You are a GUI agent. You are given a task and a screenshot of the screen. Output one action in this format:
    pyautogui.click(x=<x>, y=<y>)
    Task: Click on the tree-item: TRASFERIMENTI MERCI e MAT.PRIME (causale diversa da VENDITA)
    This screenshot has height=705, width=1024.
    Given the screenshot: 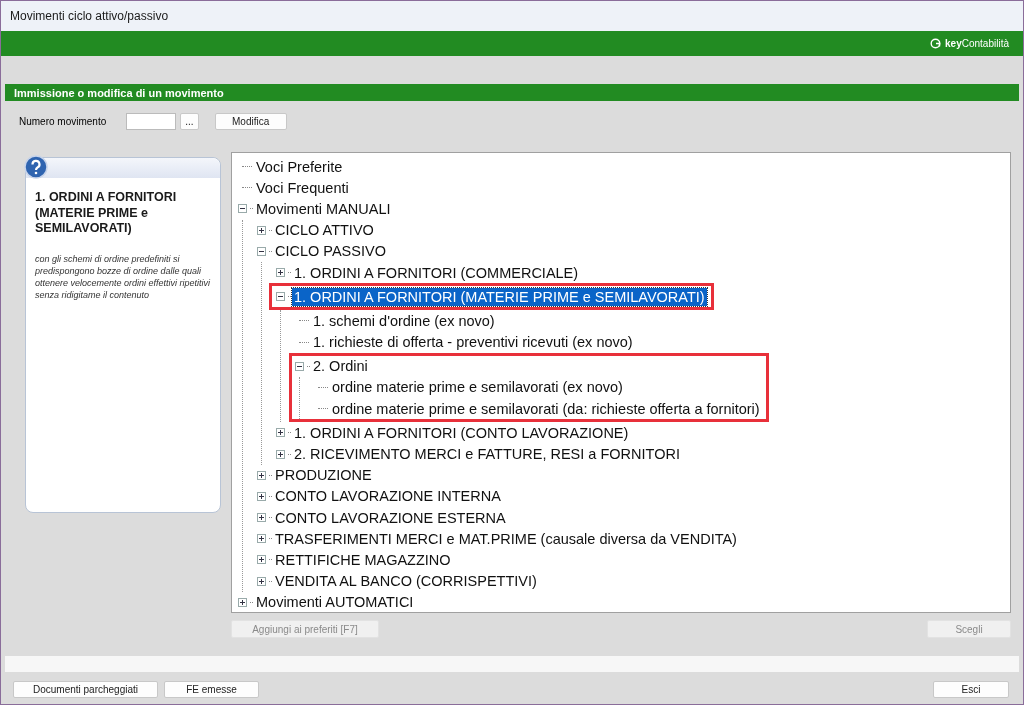 What is the action you would take?
    pyautogui.click(x=506, y=538)
    